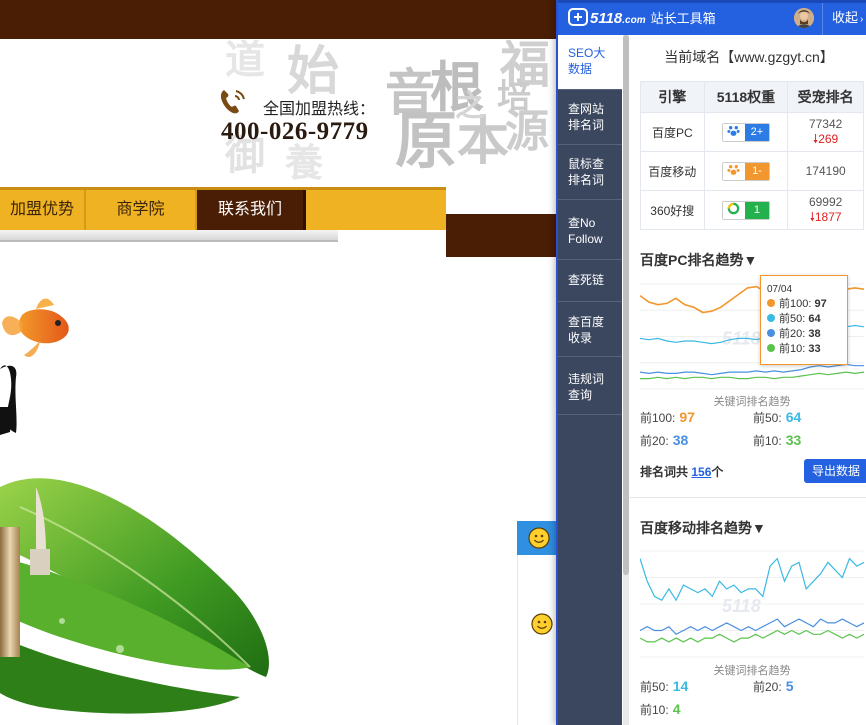 The image size is (866, 725). Describe the element at coordinates (698, 260) in the screenshot. I see `pc-trend-title: 百度PC排名趋势▼` at that location.